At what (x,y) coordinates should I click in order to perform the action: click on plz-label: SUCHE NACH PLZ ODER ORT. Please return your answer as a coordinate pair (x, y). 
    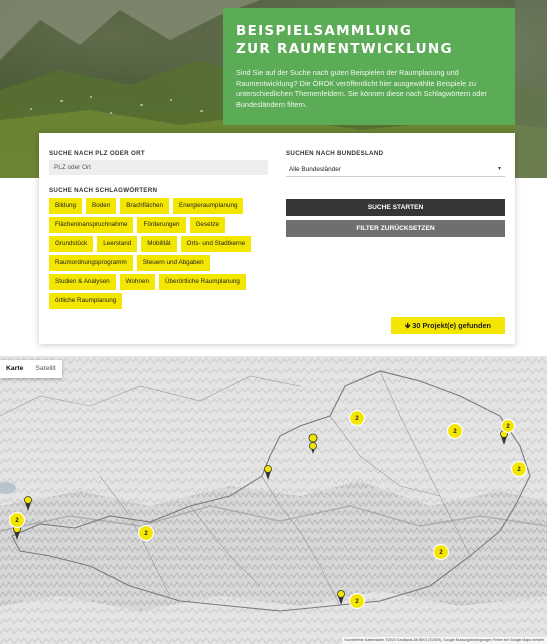
    Looking at the image, I should click on (97, 153).